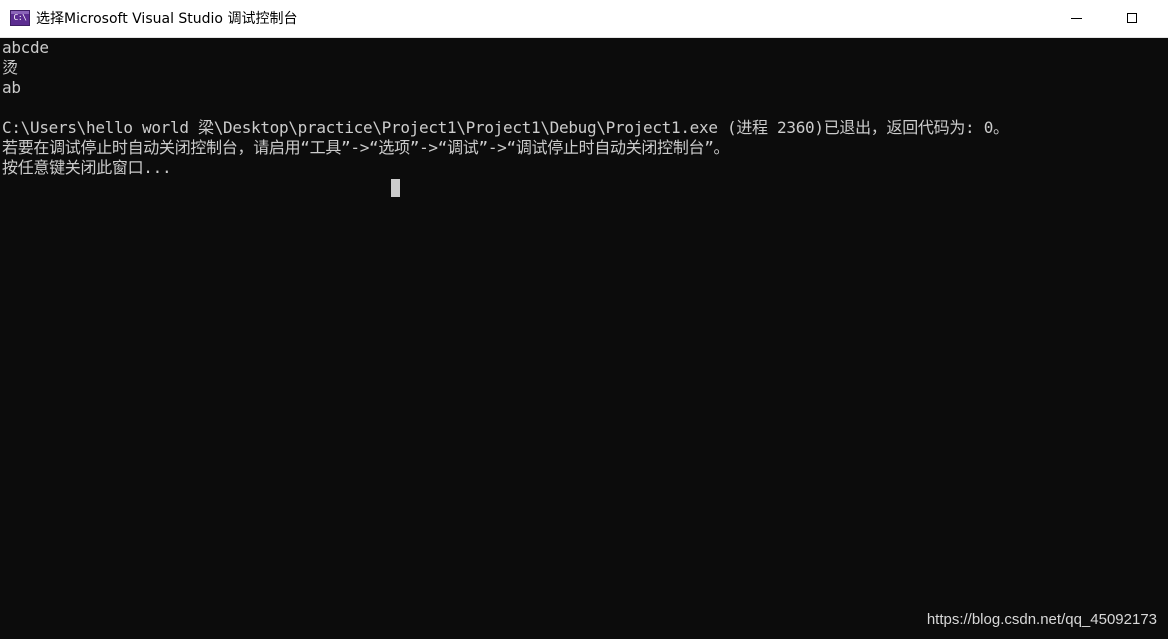 The width and height of the screenshot is (1168, 639). I want to click on watermark-url: https://blog.csdn.net/qq_45092173, so click(1041, 619).